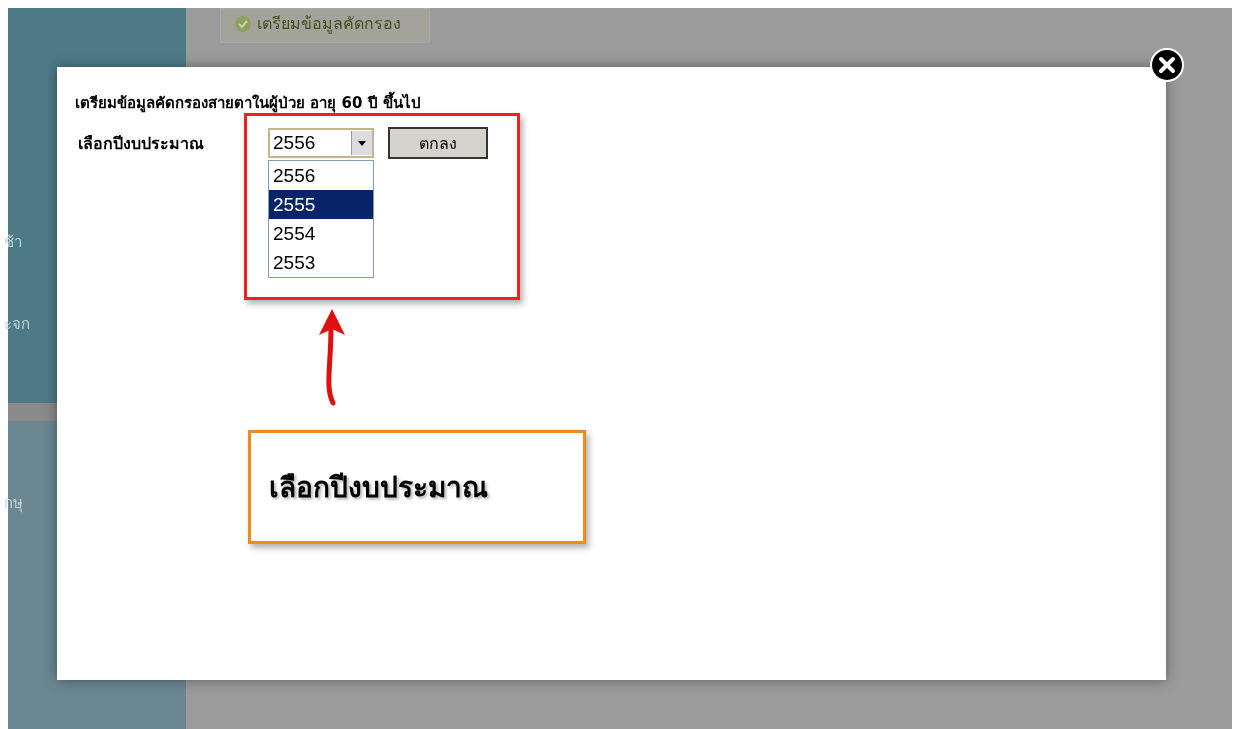 The image size is (1236, 729). Describe the element at coordinates (361, 143) in the screenshot. I see `caret-icon` at that location.